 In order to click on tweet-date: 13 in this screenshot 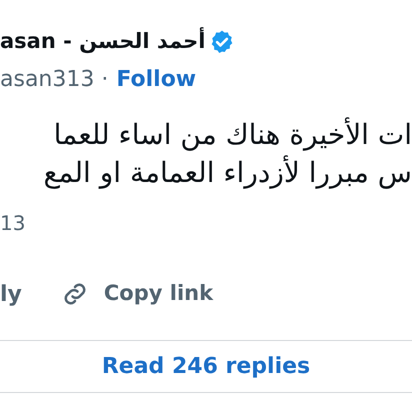, I will do `click(13, 223)`.